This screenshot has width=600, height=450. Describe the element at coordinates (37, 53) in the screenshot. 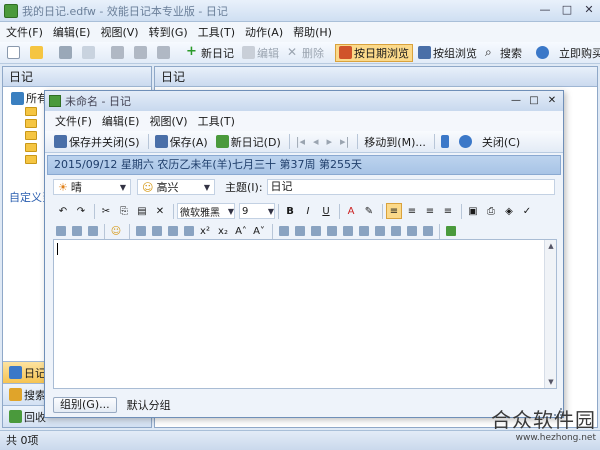

I see `open-button` at that location.